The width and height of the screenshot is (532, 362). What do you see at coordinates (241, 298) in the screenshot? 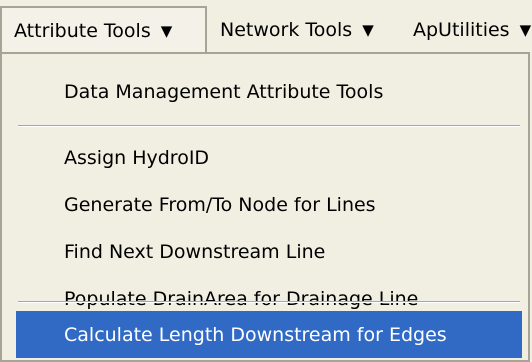
I see `menu-item-label: Populate DrainArea for Drainage Line` at bounding box center [241, 298].